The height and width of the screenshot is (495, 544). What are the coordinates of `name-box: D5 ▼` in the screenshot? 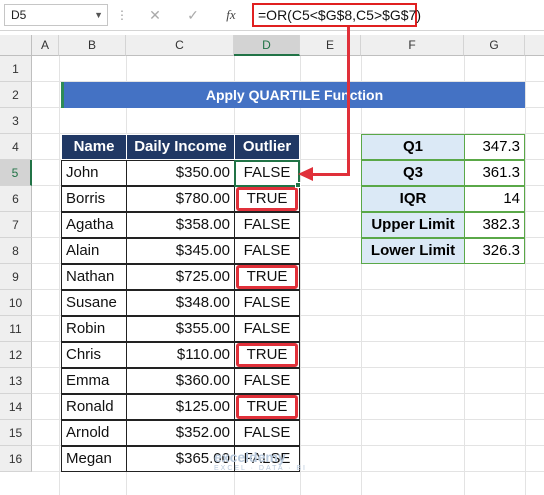 It's located at (56, 15).